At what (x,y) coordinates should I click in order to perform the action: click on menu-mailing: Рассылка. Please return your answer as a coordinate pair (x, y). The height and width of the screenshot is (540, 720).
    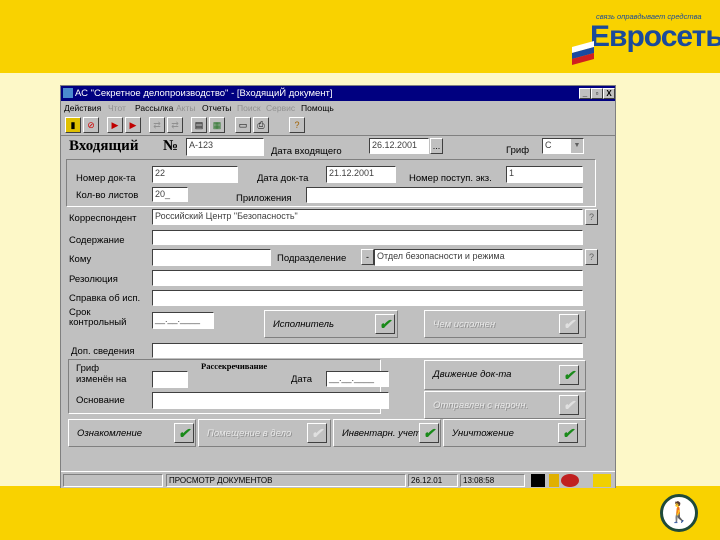
    Looking at the image, I should click on (154, 108).